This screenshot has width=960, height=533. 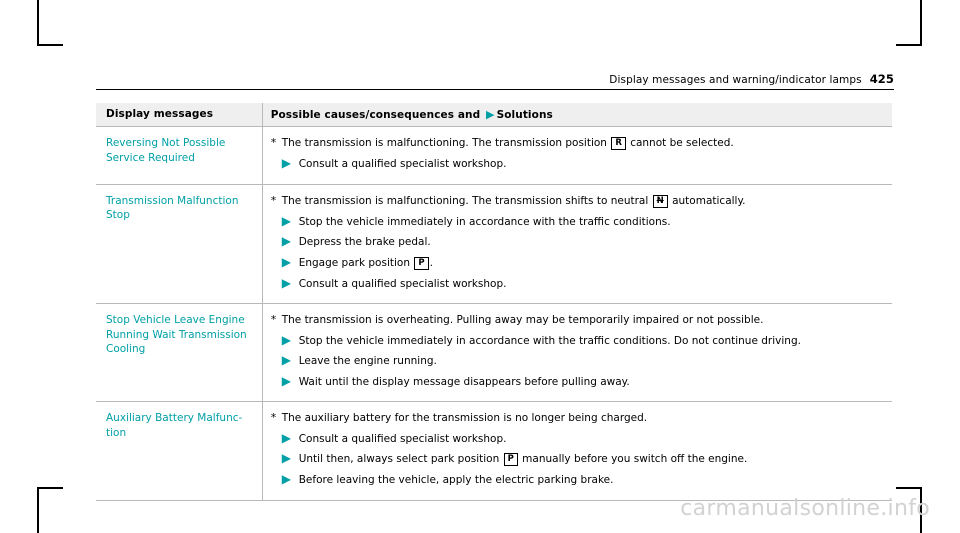 I want to click on display-message-text: Transmission Malfunction Stop, so click(x=172, y=208).